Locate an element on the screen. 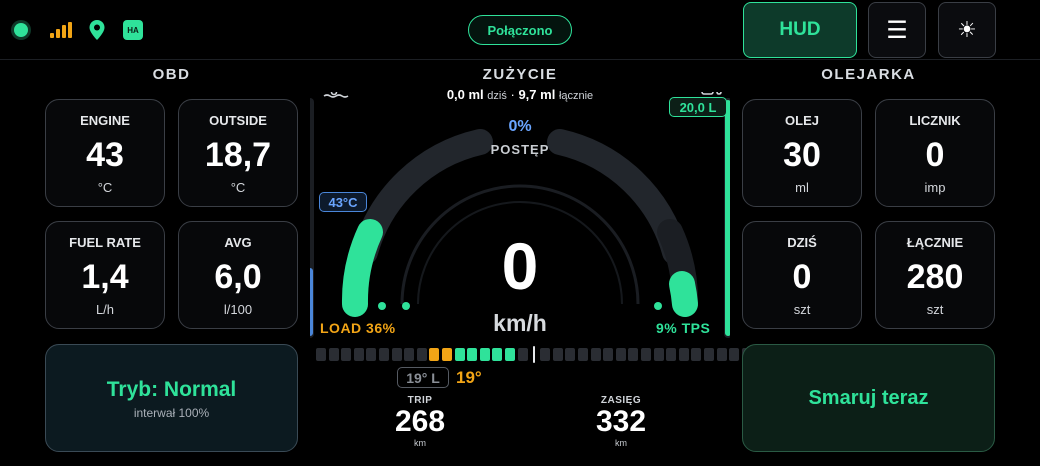 The image size is (1040, 466). oiler-tile-counter: LICZNIK 0 imp is located at coordinates (935, 153).